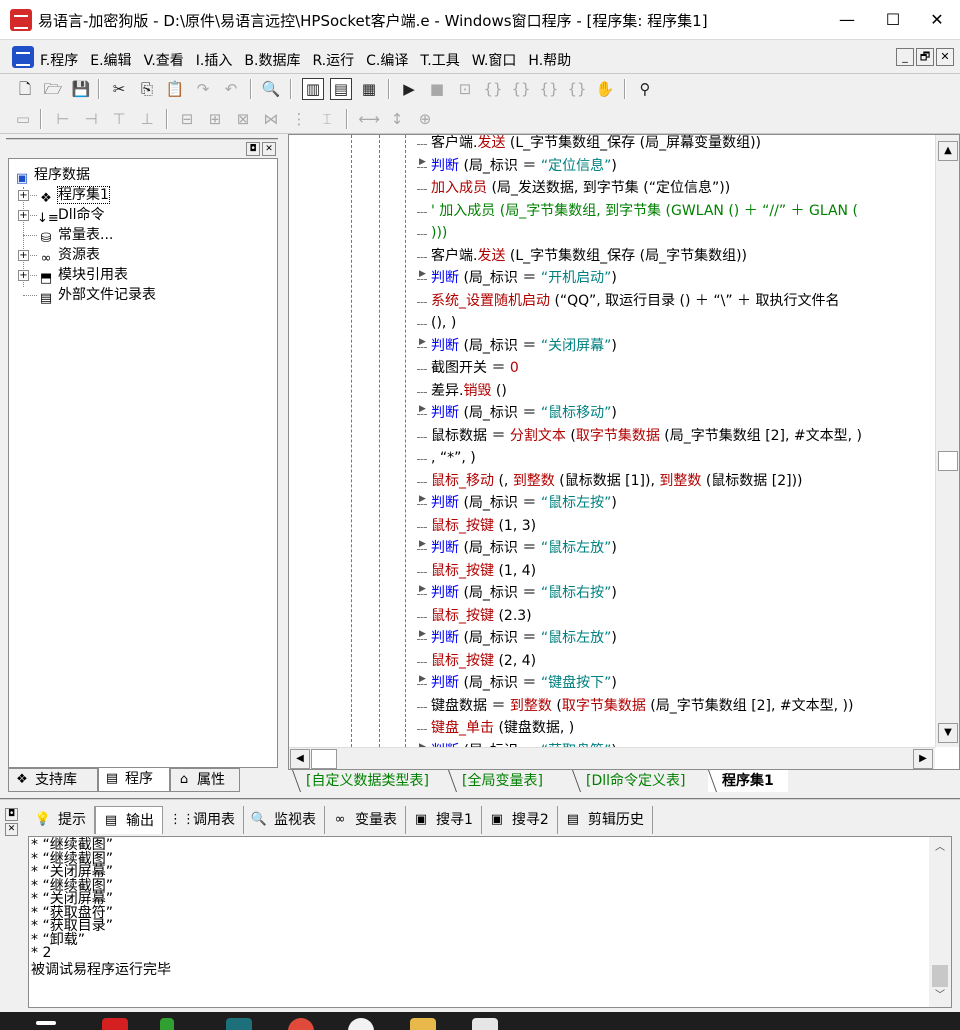 The width and height of the screenshot is (960, 1030). I want to click on code-line: 鼠标_按键 (1, 3), so click(483, 526).